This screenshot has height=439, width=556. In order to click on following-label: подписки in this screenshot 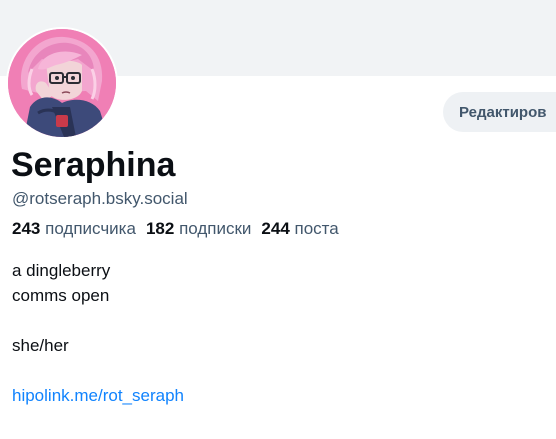, I will do `click(215, 228)`.